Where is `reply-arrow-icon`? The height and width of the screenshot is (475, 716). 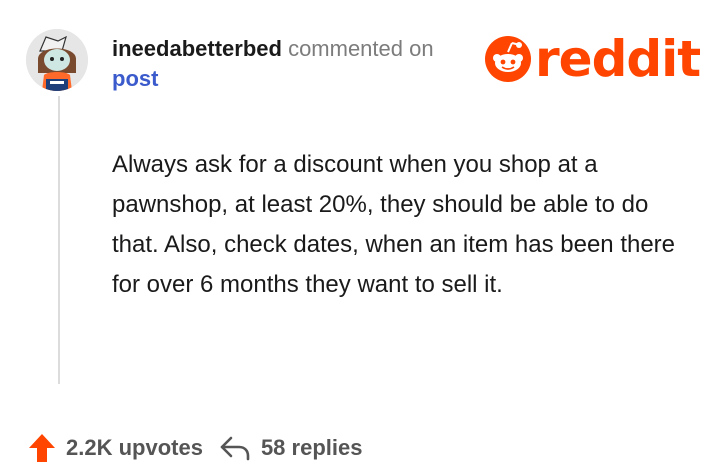 reply-arrow-icon is located at coordinates (235, 448).